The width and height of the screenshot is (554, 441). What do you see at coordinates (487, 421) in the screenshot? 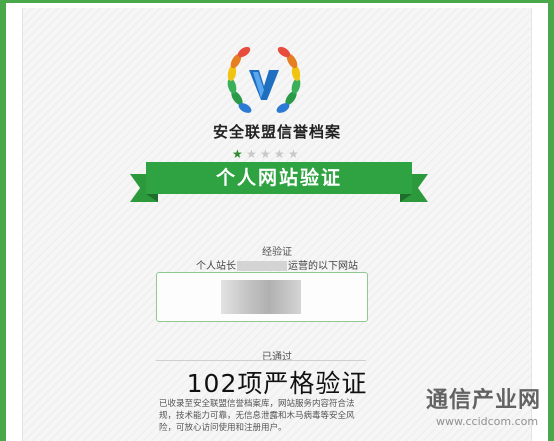
I see `watermark-url: www.ccidcom.com` at bounding box center [487, 421].